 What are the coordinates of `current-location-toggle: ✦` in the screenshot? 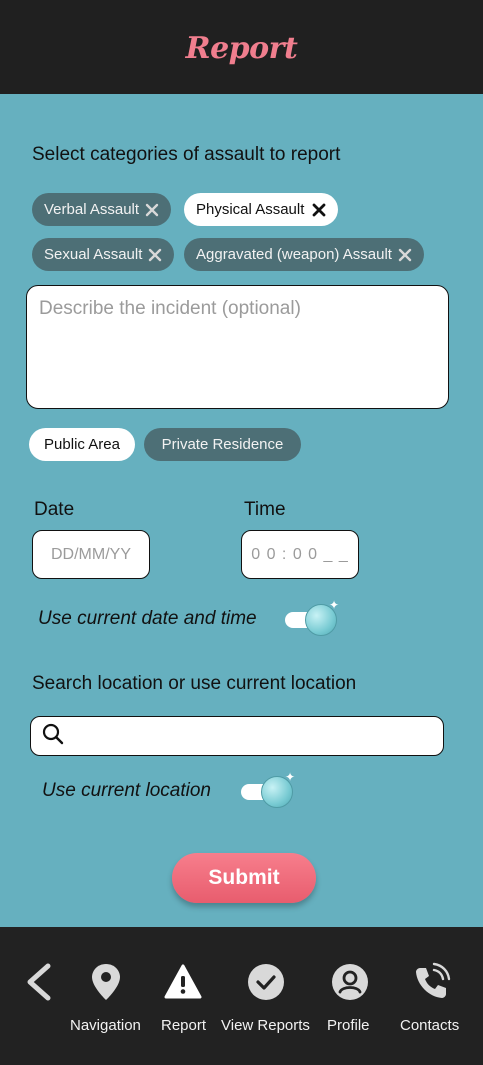 It's located at (268, 789).